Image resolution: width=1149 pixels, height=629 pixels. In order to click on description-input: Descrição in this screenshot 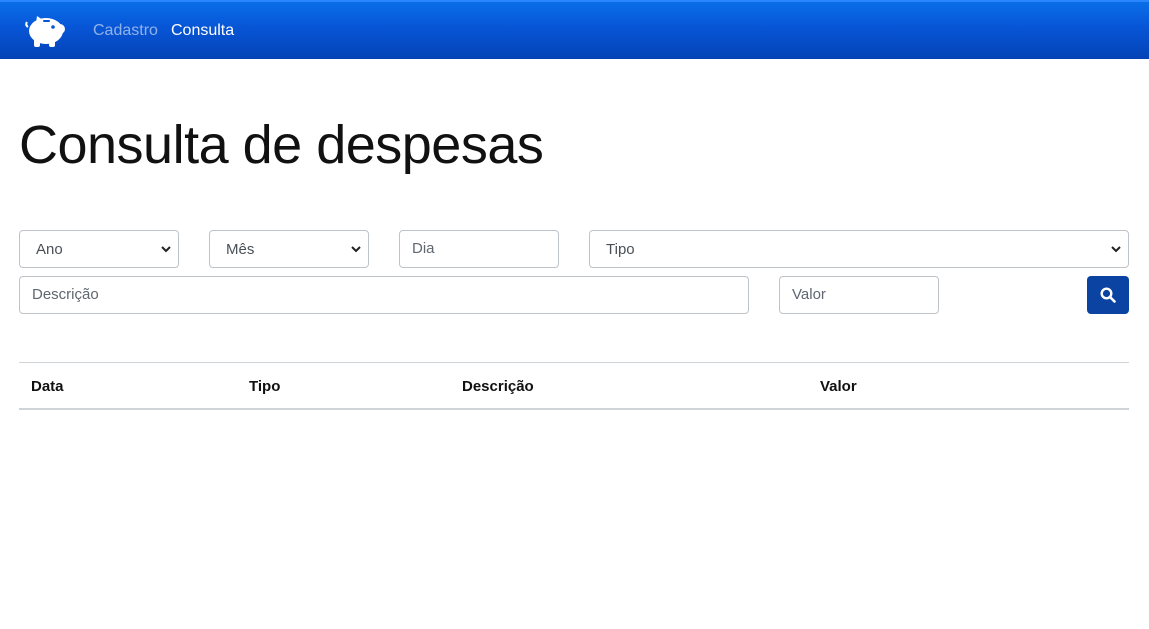, I will do `click(384, 295)`.